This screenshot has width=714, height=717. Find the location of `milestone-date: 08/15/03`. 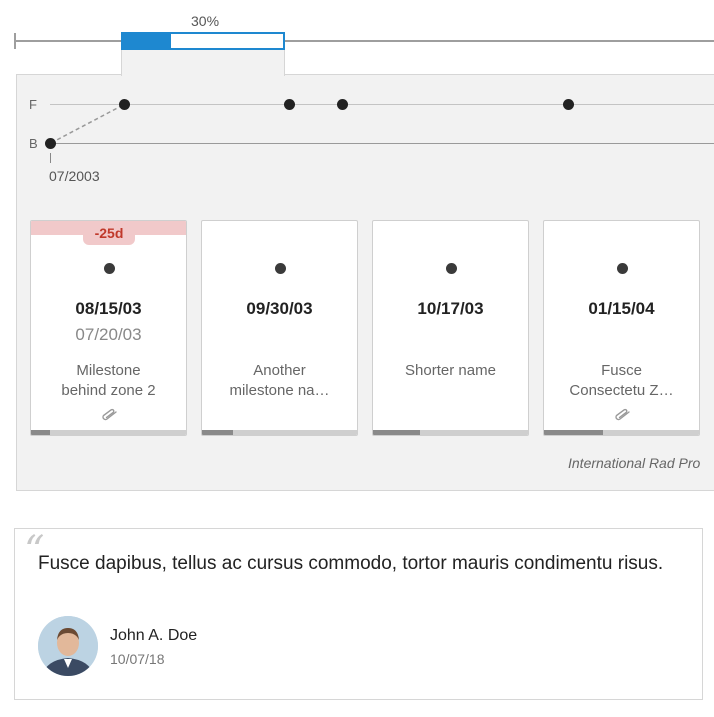

milestone-date: 08/15/03 is located at coordinates (108, 308).